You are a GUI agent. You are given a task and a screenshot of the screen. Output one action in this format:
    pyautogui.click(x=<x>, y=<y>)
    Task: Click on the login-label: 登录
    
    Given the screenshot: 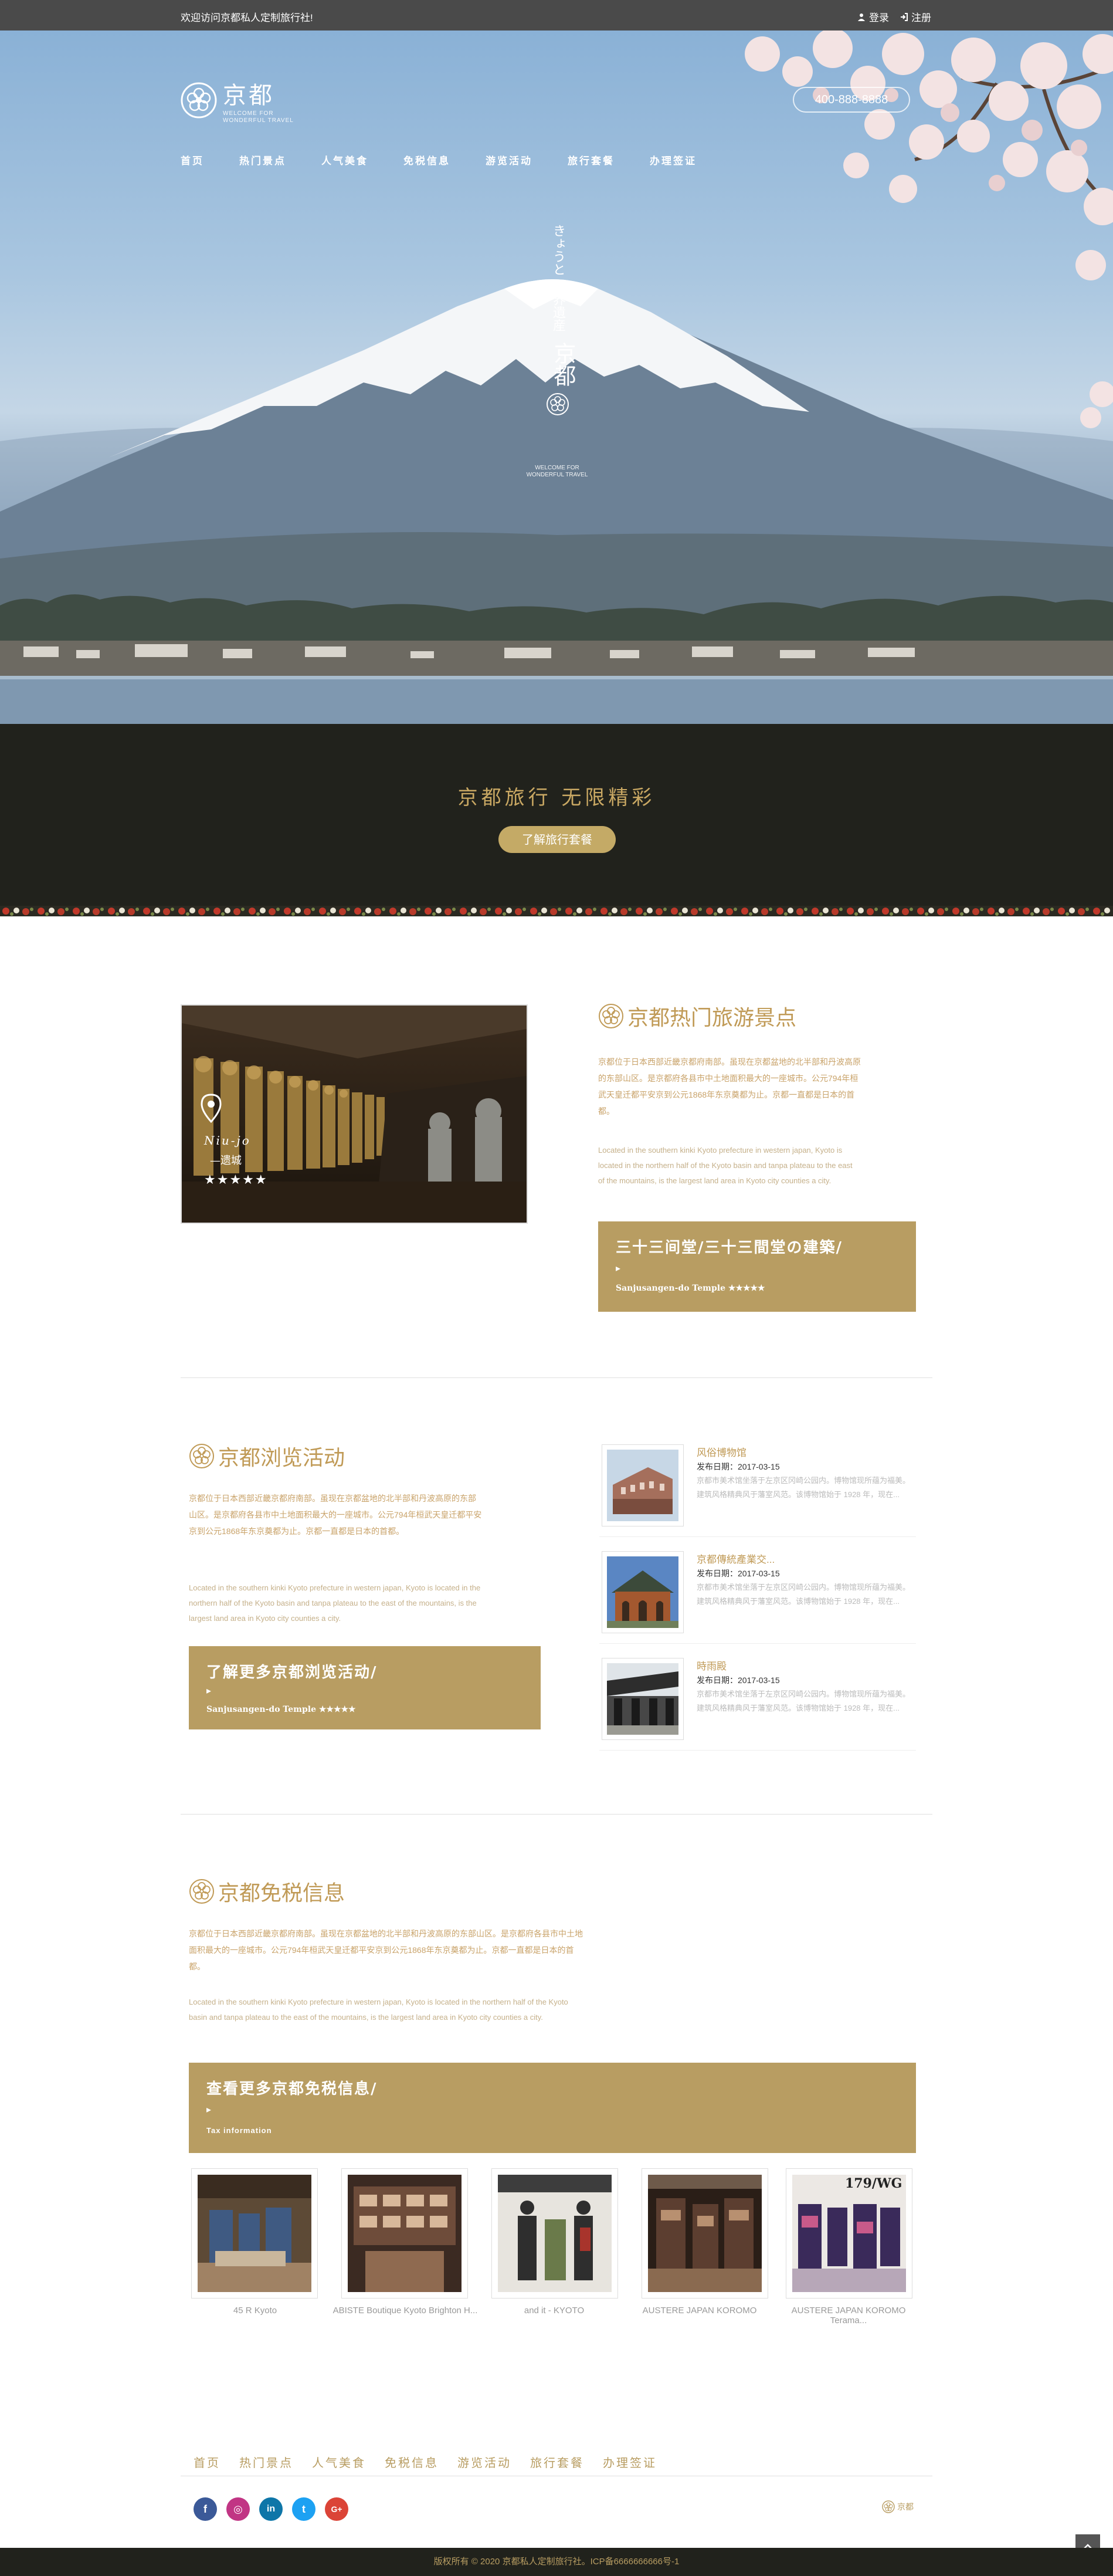 What is the action you would take?
    pyautogui.click(x=879, y=17)
    